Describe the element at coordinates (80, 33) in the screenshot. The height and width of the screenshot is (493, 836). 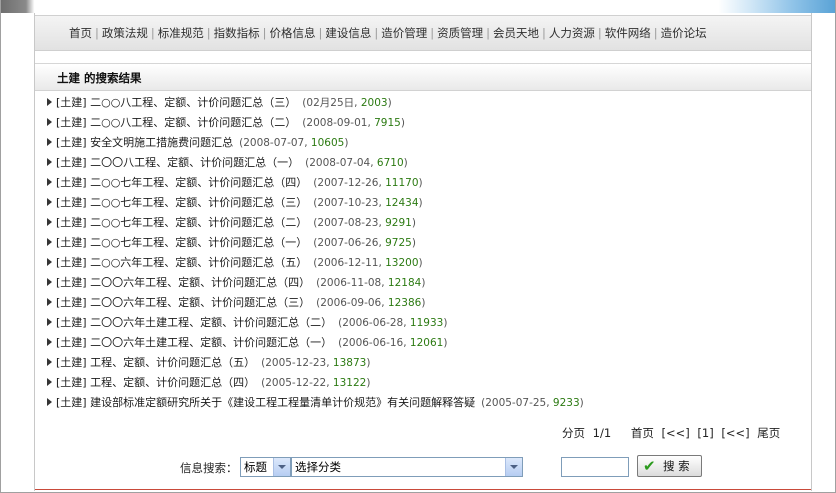
I see `nav-item: 首页` at that location.